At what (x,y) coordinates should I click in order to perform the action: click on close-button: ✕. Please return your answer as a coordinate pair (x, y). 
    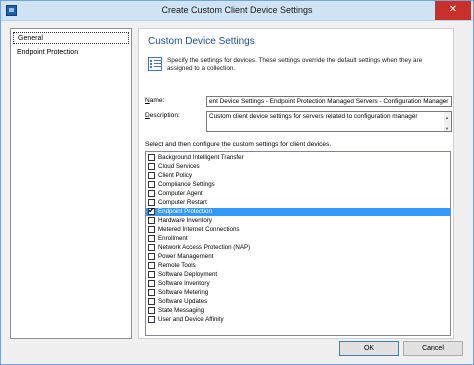
    Looking at the image, I should click on (453, 10).